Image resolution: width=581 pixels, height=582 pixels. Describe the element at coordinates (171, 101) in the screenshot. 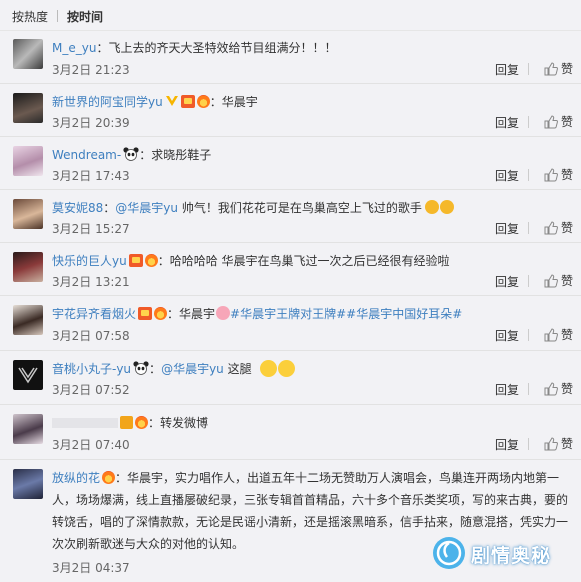

I see `verified-v-icon` at that location.